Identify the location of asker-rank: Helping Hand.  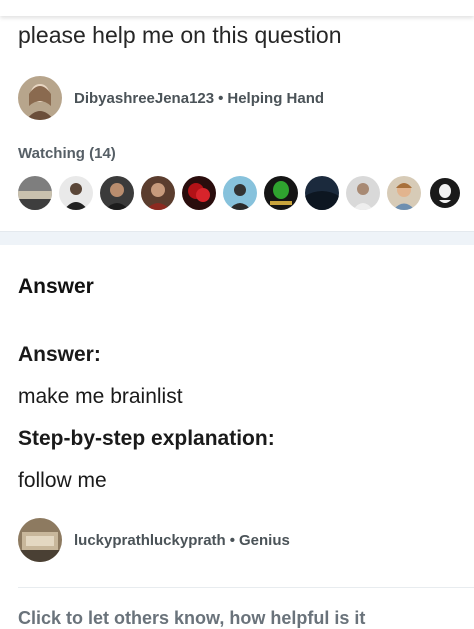
(276, 98).